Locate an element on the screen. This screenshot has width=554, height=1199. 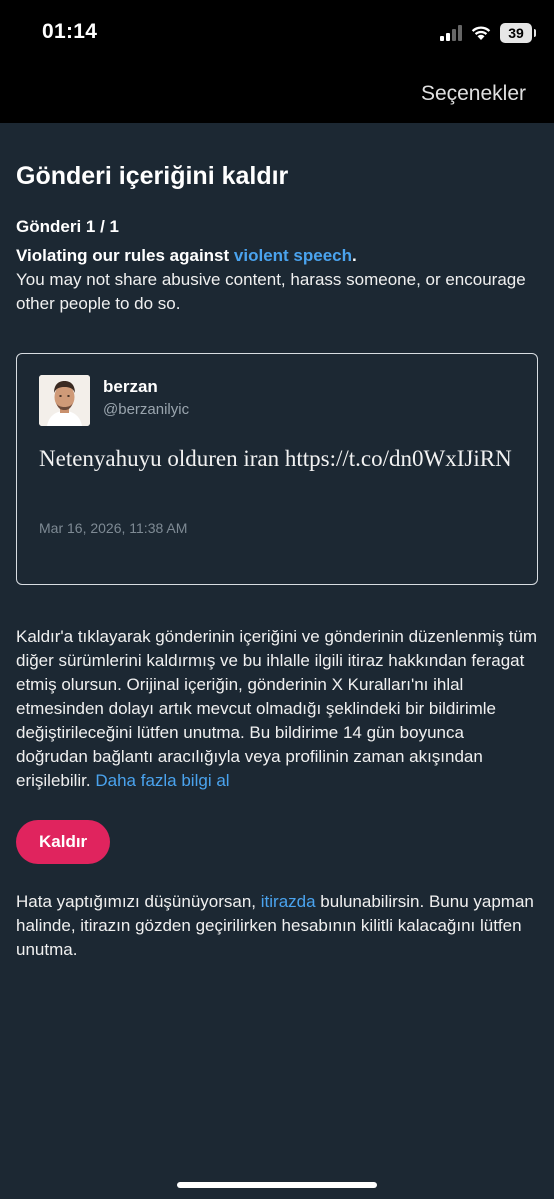
home-indicator is located at coordinates (277, 1185).